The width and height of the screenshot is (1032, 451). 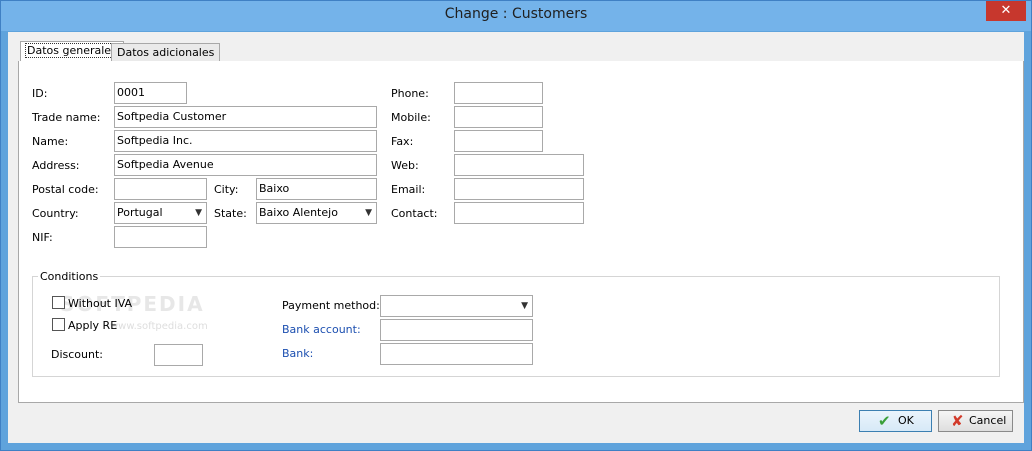 I want to click on web-label: Web:, so click(x=405, y=165).